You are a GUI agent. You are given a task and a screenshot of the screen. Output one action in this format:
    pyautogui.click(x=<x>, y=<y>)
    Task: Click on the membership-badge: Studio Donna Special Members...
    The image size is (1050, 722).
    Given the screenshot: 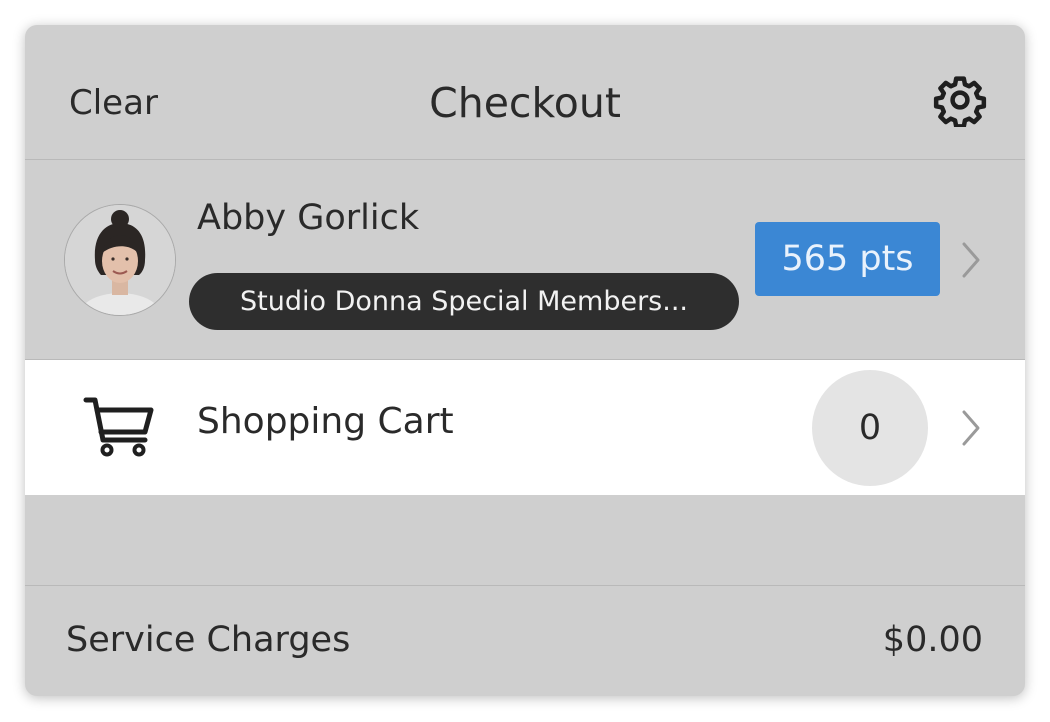 What is the action you would take?
    pyautogui.click(x=464, y=301)
    